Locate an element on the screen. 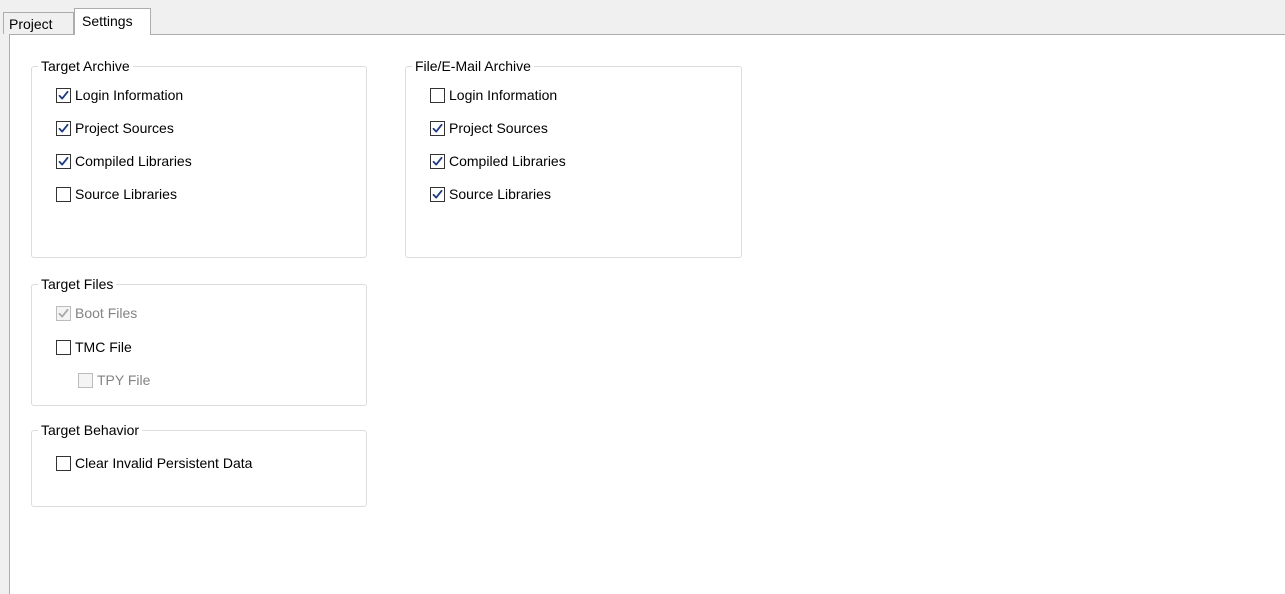  tab-strip: Project Settings is located at coordinates (642, 17).